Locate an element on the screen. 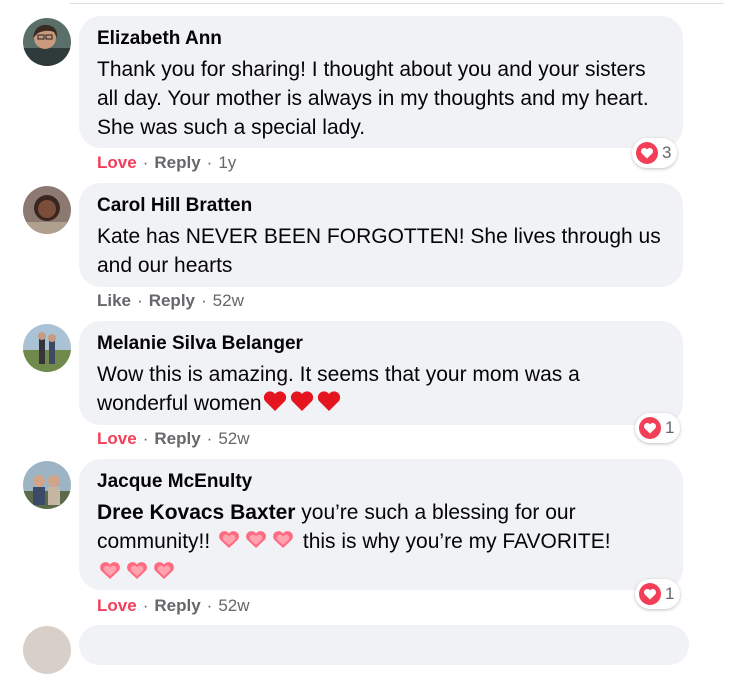  comment-actions: Love · Reply · 1y is located at coordinates (166, 163).